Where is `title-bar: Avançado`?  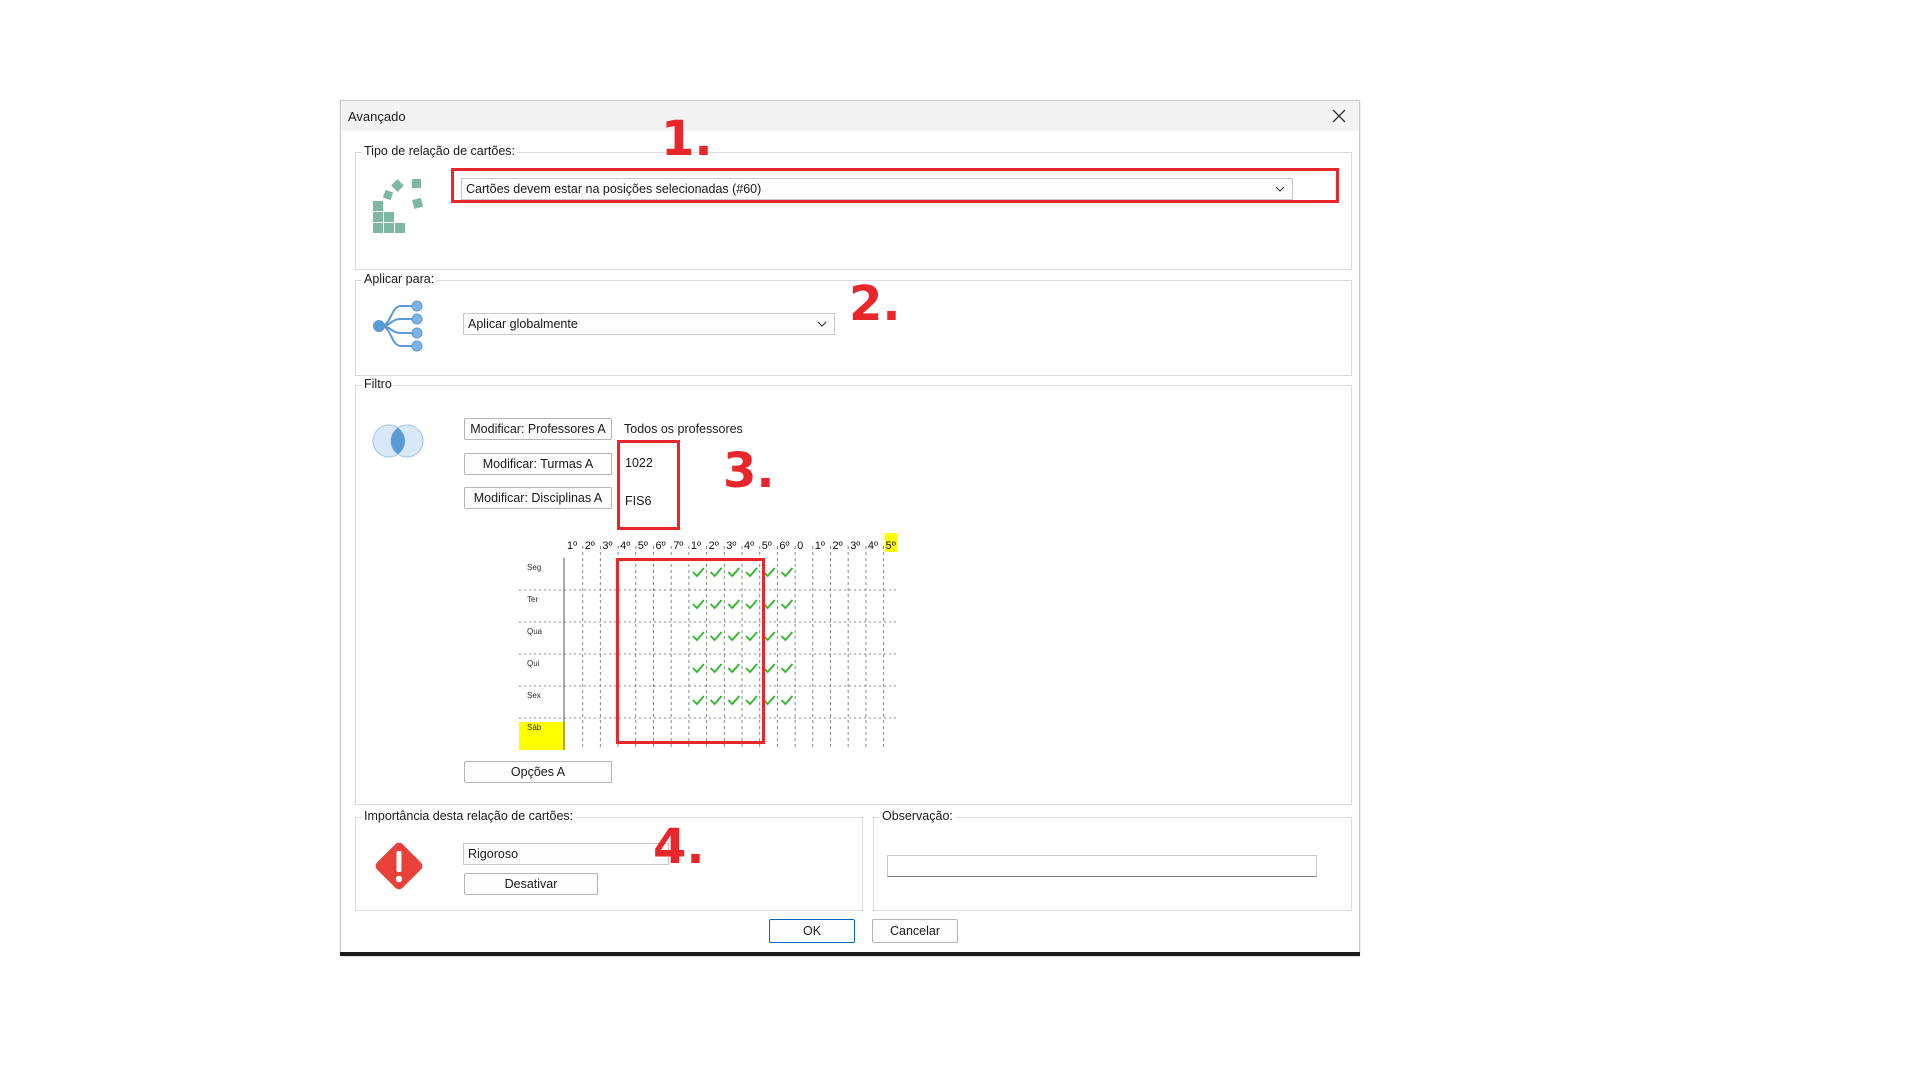
title-bar: Avançado is located at coordinates (850, 116).